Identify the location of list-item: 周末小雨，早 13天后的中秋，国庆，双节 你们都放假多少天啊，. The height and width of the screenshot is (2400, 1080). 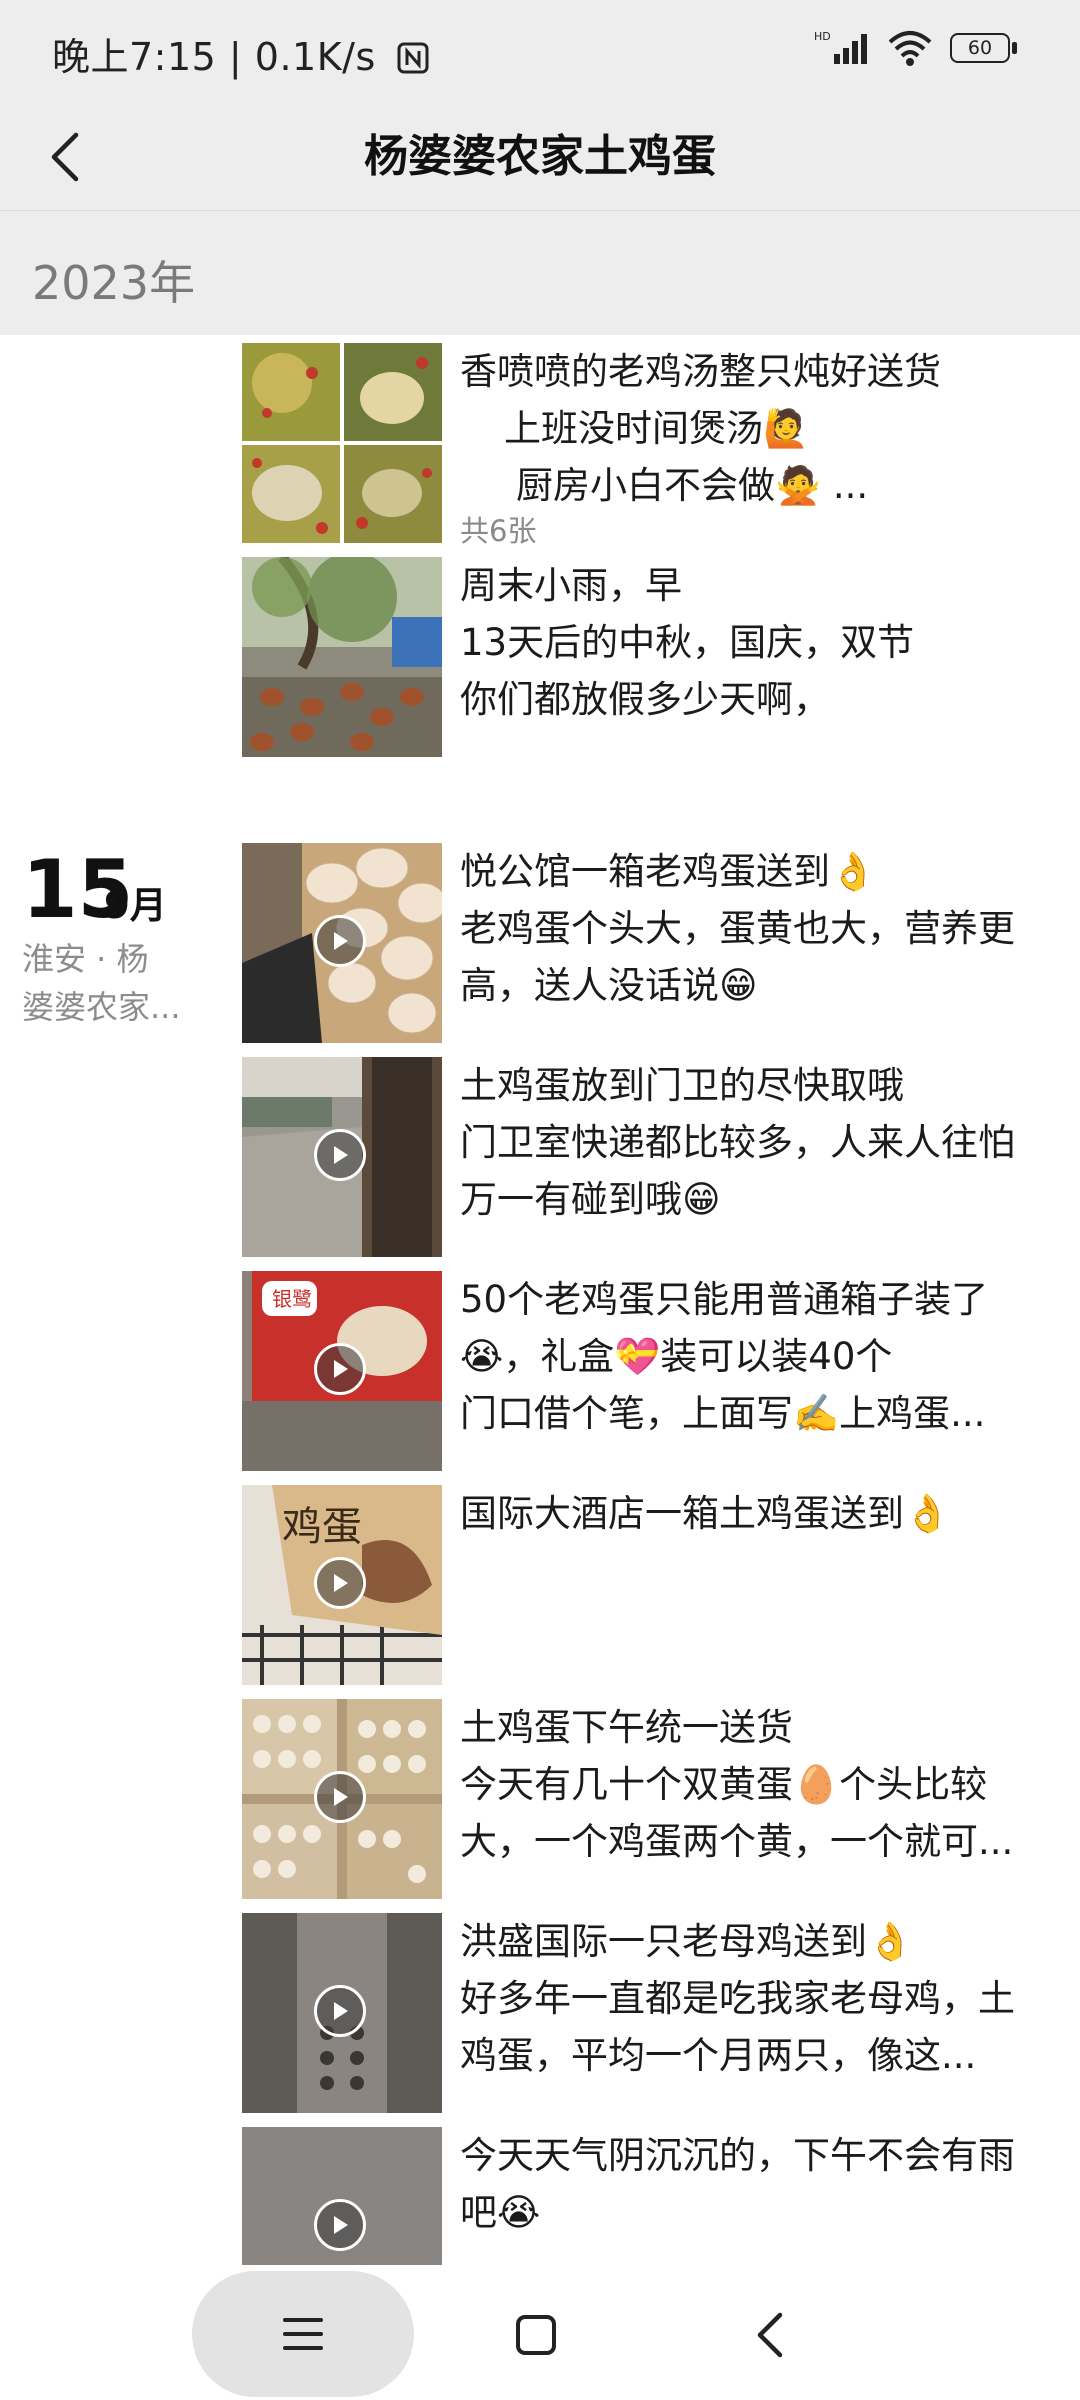
(642, 657).